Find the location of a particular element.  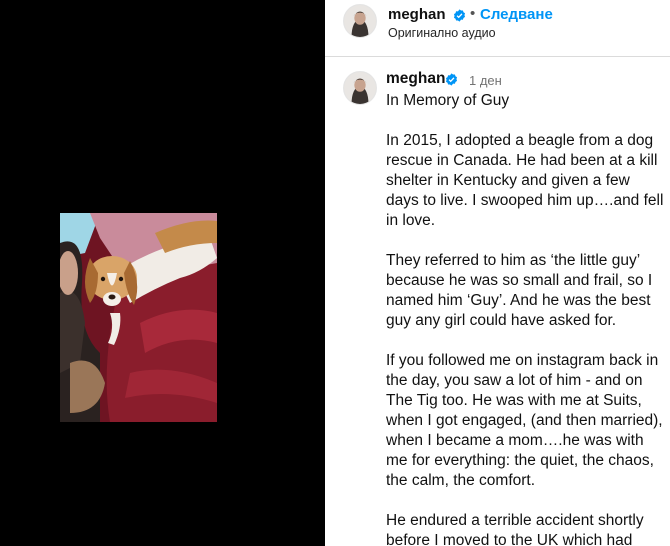

post-timestamp: 1 ден is located at coordinates (485, 80).